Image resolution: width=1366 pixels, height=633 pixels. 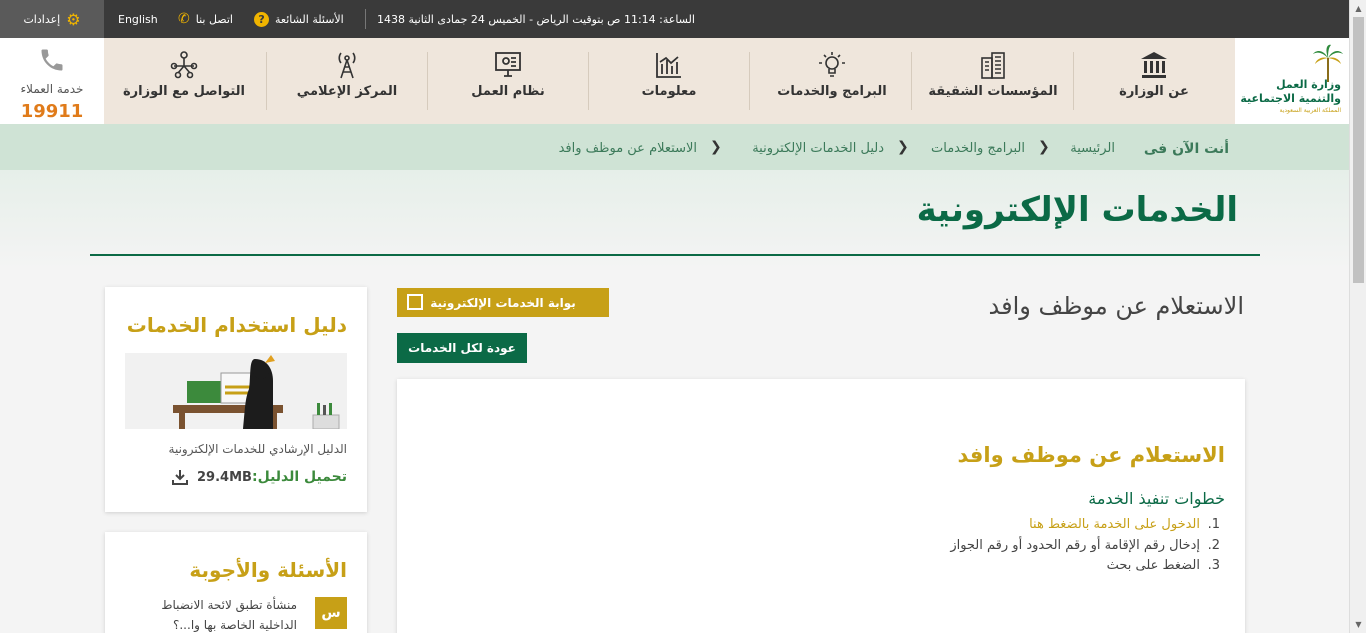 I want to click on back-to-services-button: عودة لكل الخدمات, so click(x=462, y=348).